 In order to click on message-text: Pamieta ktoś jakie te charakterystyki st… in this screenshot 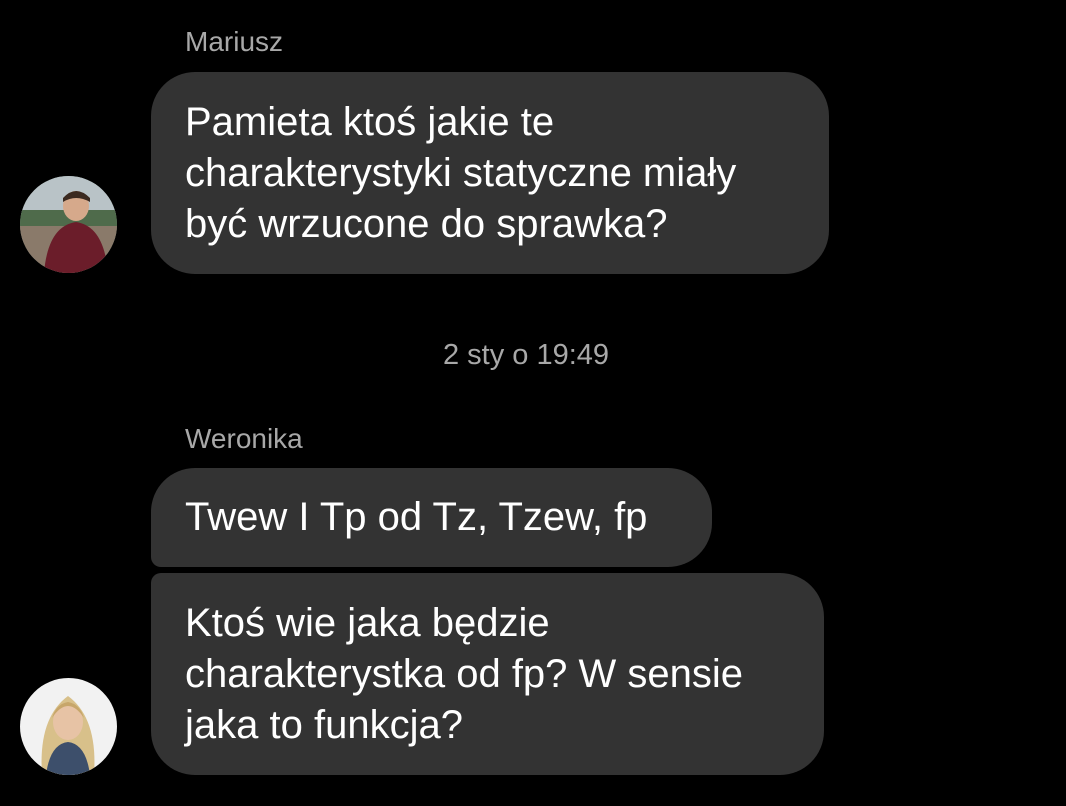, I will do `click(461, 172)`.